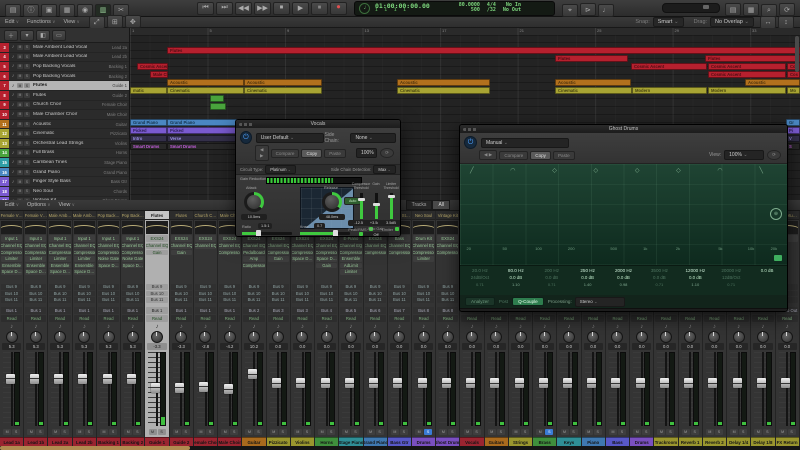 This screenshot has width=800, height=450. I want to click on arrange-region: Gr, so click(793, 122).